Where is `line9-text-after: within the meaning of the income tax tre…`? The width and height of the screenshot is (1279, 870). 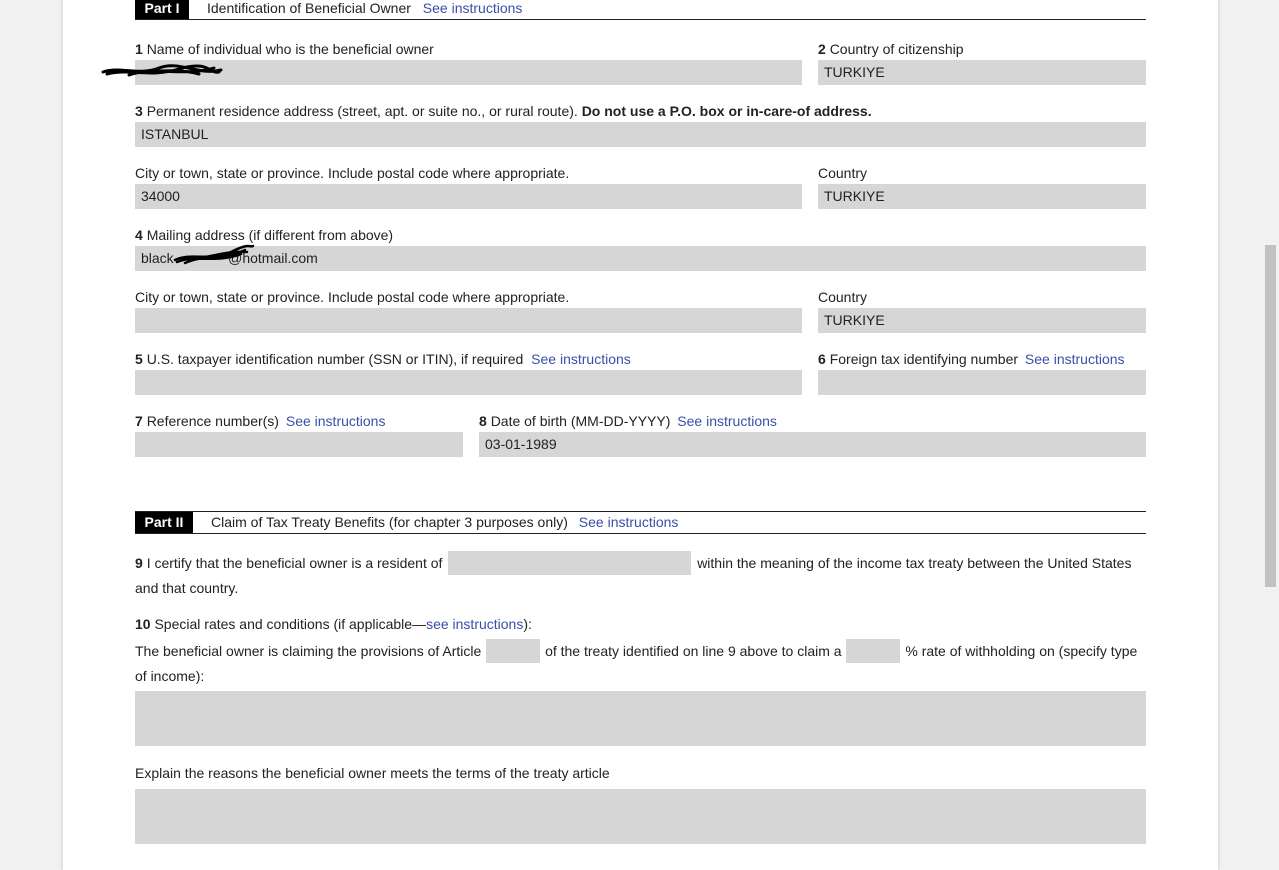
line9-text-after: within the meaning of the income tax tre… is located at coordinates (914, 563).